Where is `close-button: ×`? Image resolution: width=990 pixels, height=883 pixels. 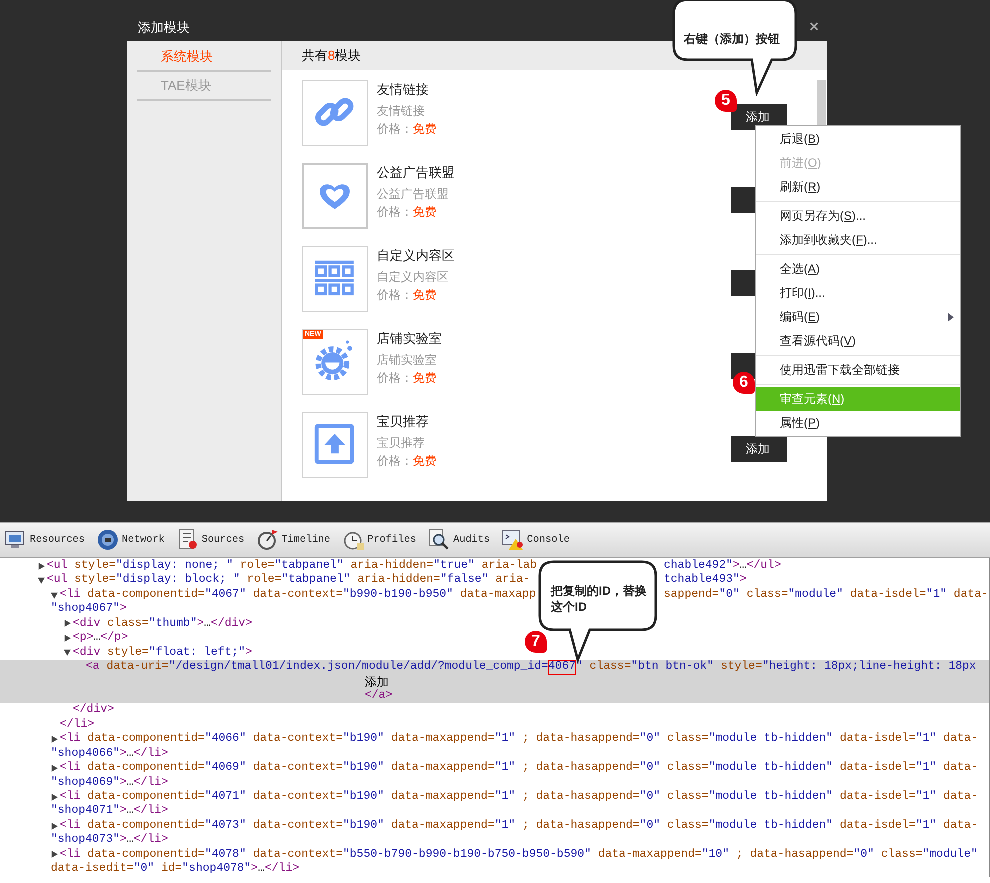
close-button: × is located at coordinates (814, 28).